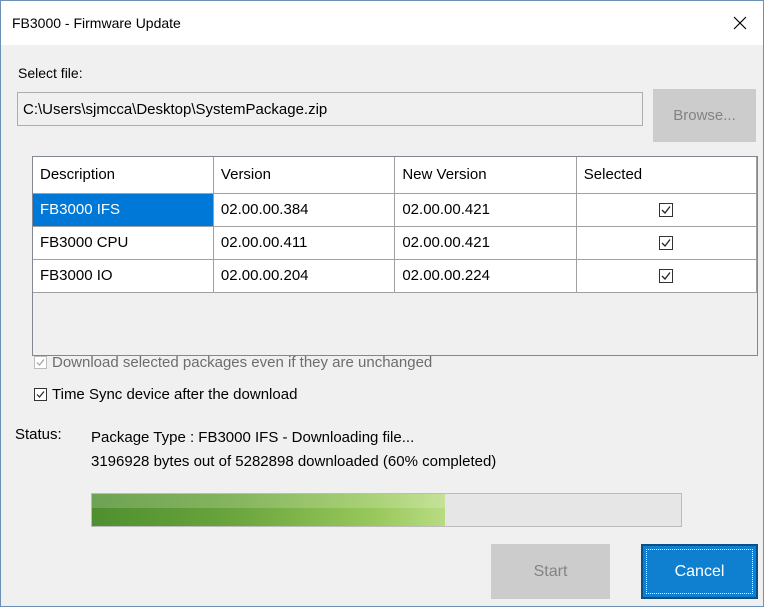 The image size is (764, 607). What do you see at coordinates (123, 275) in the screenshot?
I see `cell-description: FB3000 IO` at bounding box center [123, 275].